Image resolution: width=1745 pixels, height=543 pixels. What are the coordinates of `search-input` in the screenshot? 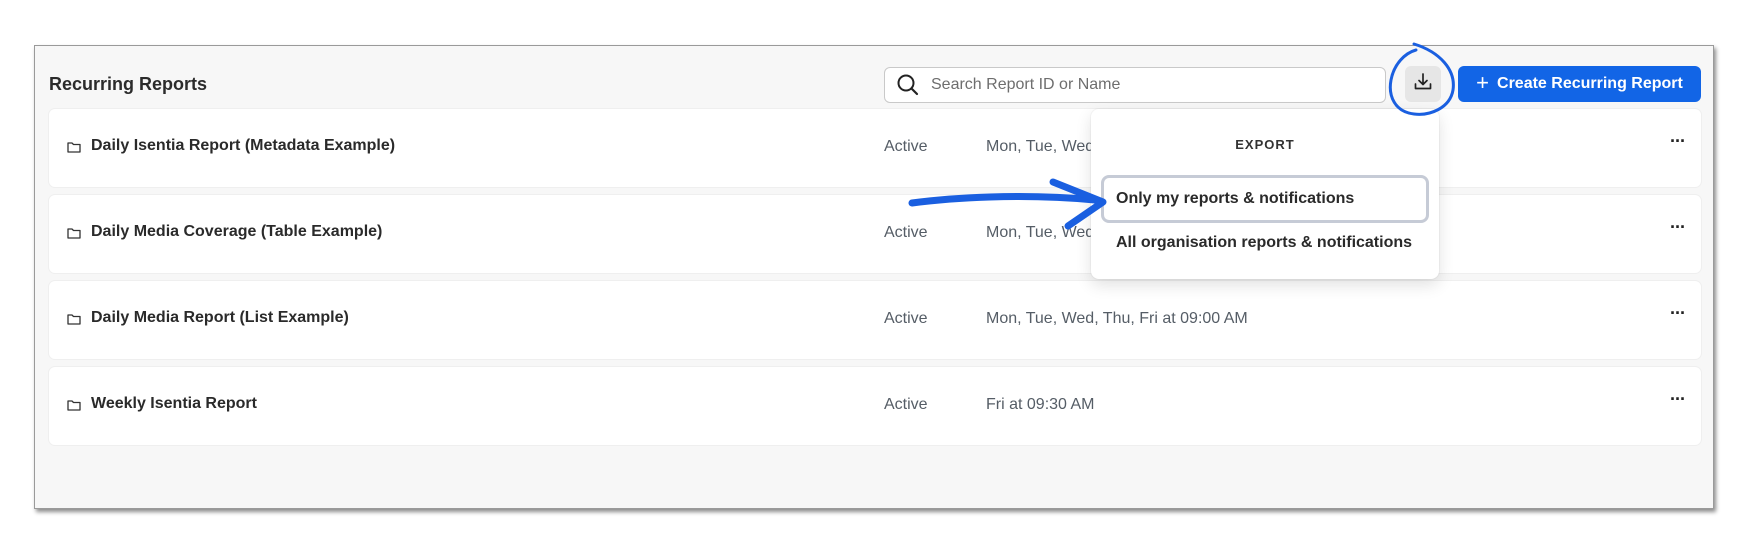 It's located at (1158, 85).